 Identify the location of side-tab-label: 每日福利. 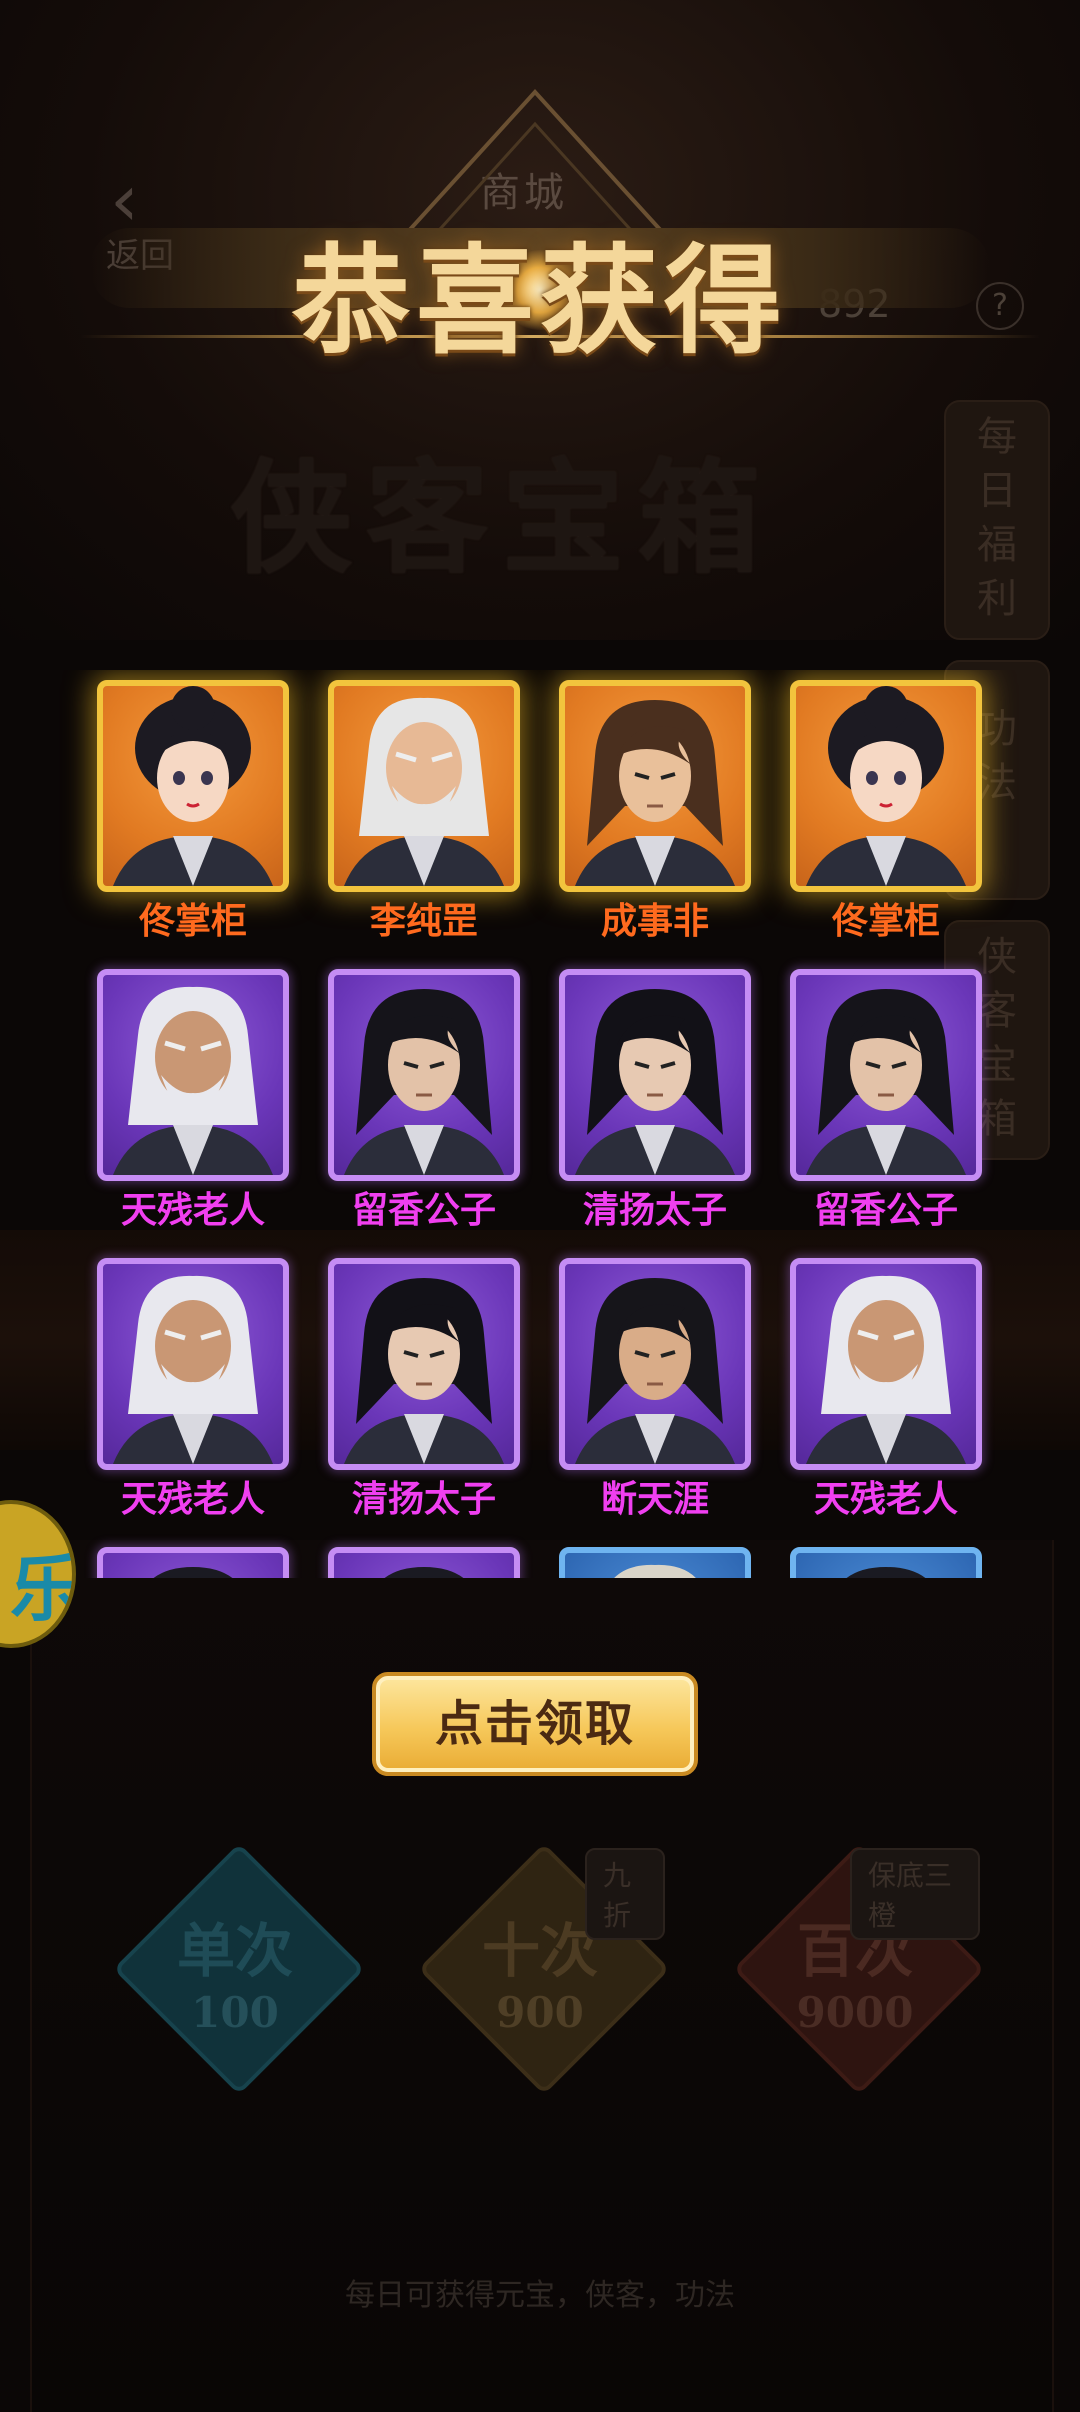
(997, 518).